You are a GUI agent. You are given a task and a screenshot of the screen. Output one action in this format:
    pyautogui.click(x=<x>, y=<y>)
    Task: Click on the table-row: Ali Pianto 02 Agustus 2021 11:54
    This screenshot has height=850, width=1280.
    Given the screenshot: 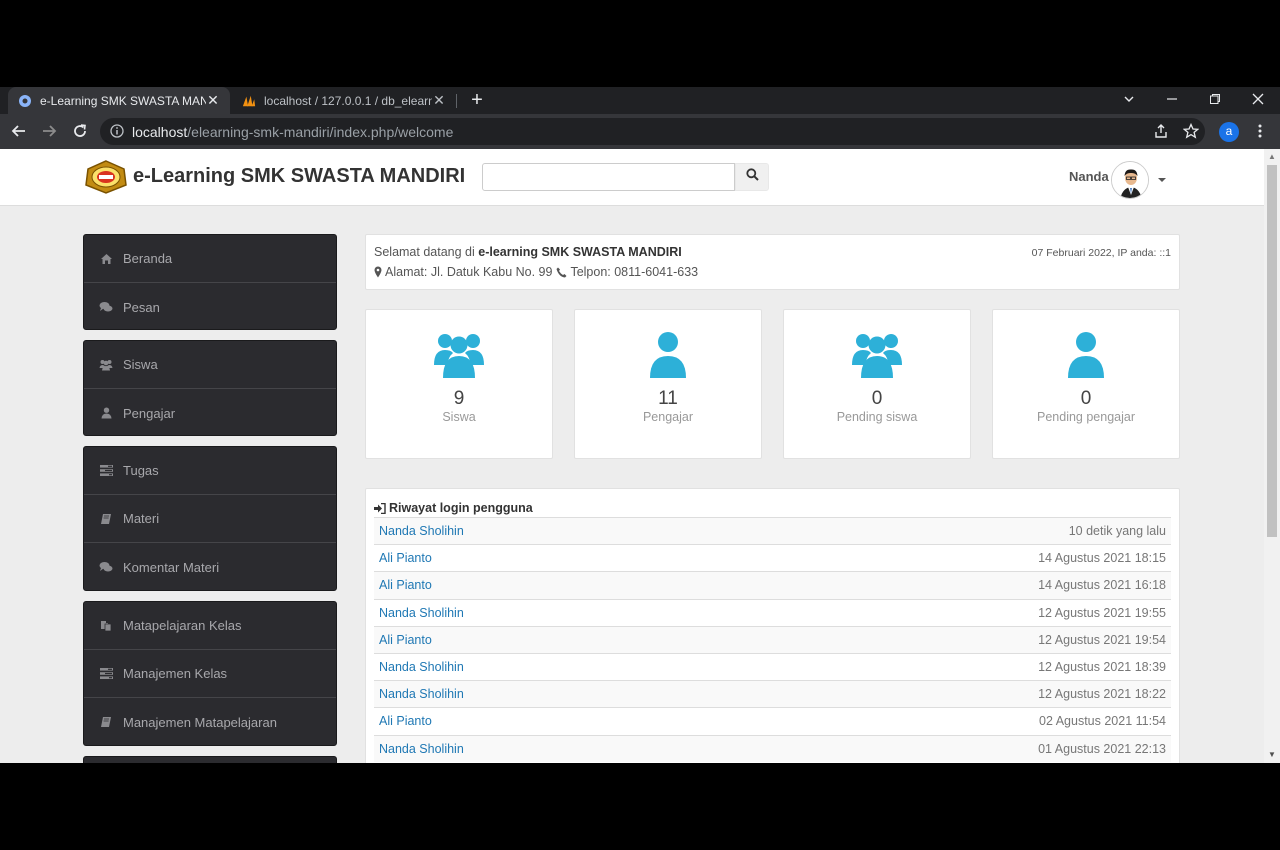 What is the action you would take?
    pyautogui.click(x=772, y=721)
    